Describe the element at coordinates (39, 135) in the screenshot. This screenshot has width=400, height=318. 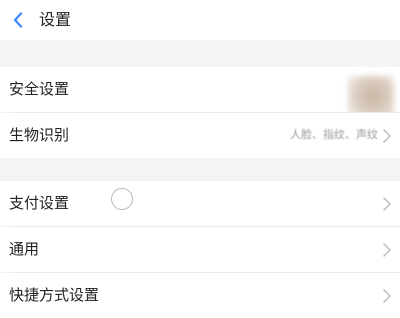
I see `settings-row-label: 生物识别` at that location.